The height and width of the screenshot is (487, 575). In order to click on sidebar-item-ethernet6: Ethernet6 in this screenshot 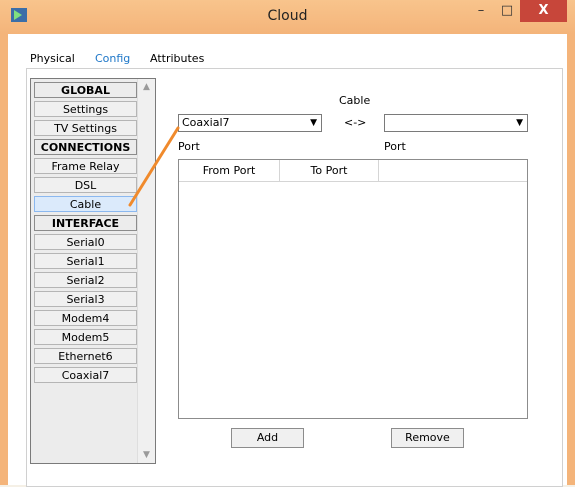, I will do `click(85, 356)`.